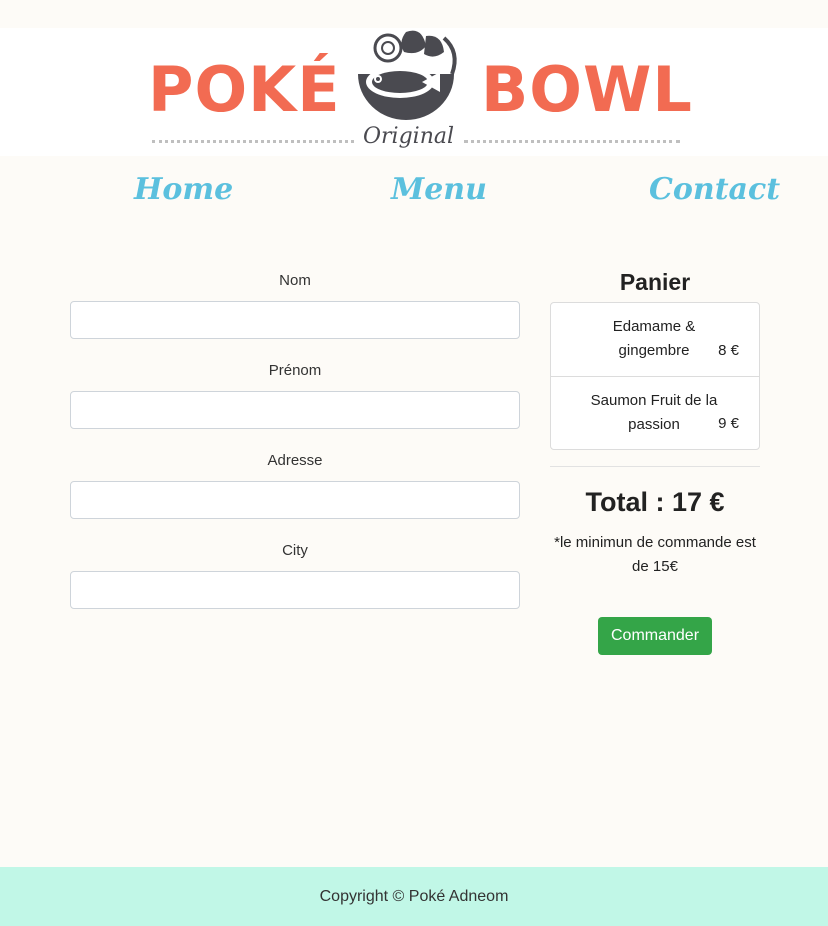 This screenshot has height=926, width=828. Describe the element at coordinates (244, 89) in the screenshot. I see `logo-word-left: POKÉ` at that location.